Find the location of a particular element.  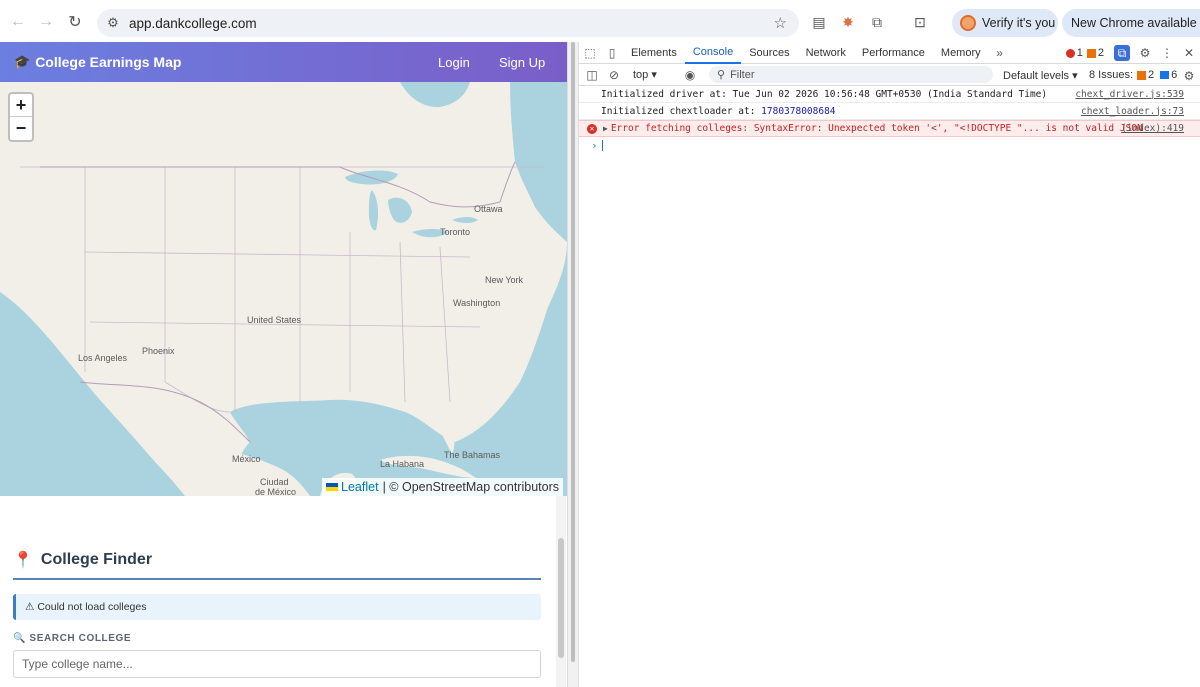

graduation-cap-icon: 🎓 is located at coordinates (22, 61).